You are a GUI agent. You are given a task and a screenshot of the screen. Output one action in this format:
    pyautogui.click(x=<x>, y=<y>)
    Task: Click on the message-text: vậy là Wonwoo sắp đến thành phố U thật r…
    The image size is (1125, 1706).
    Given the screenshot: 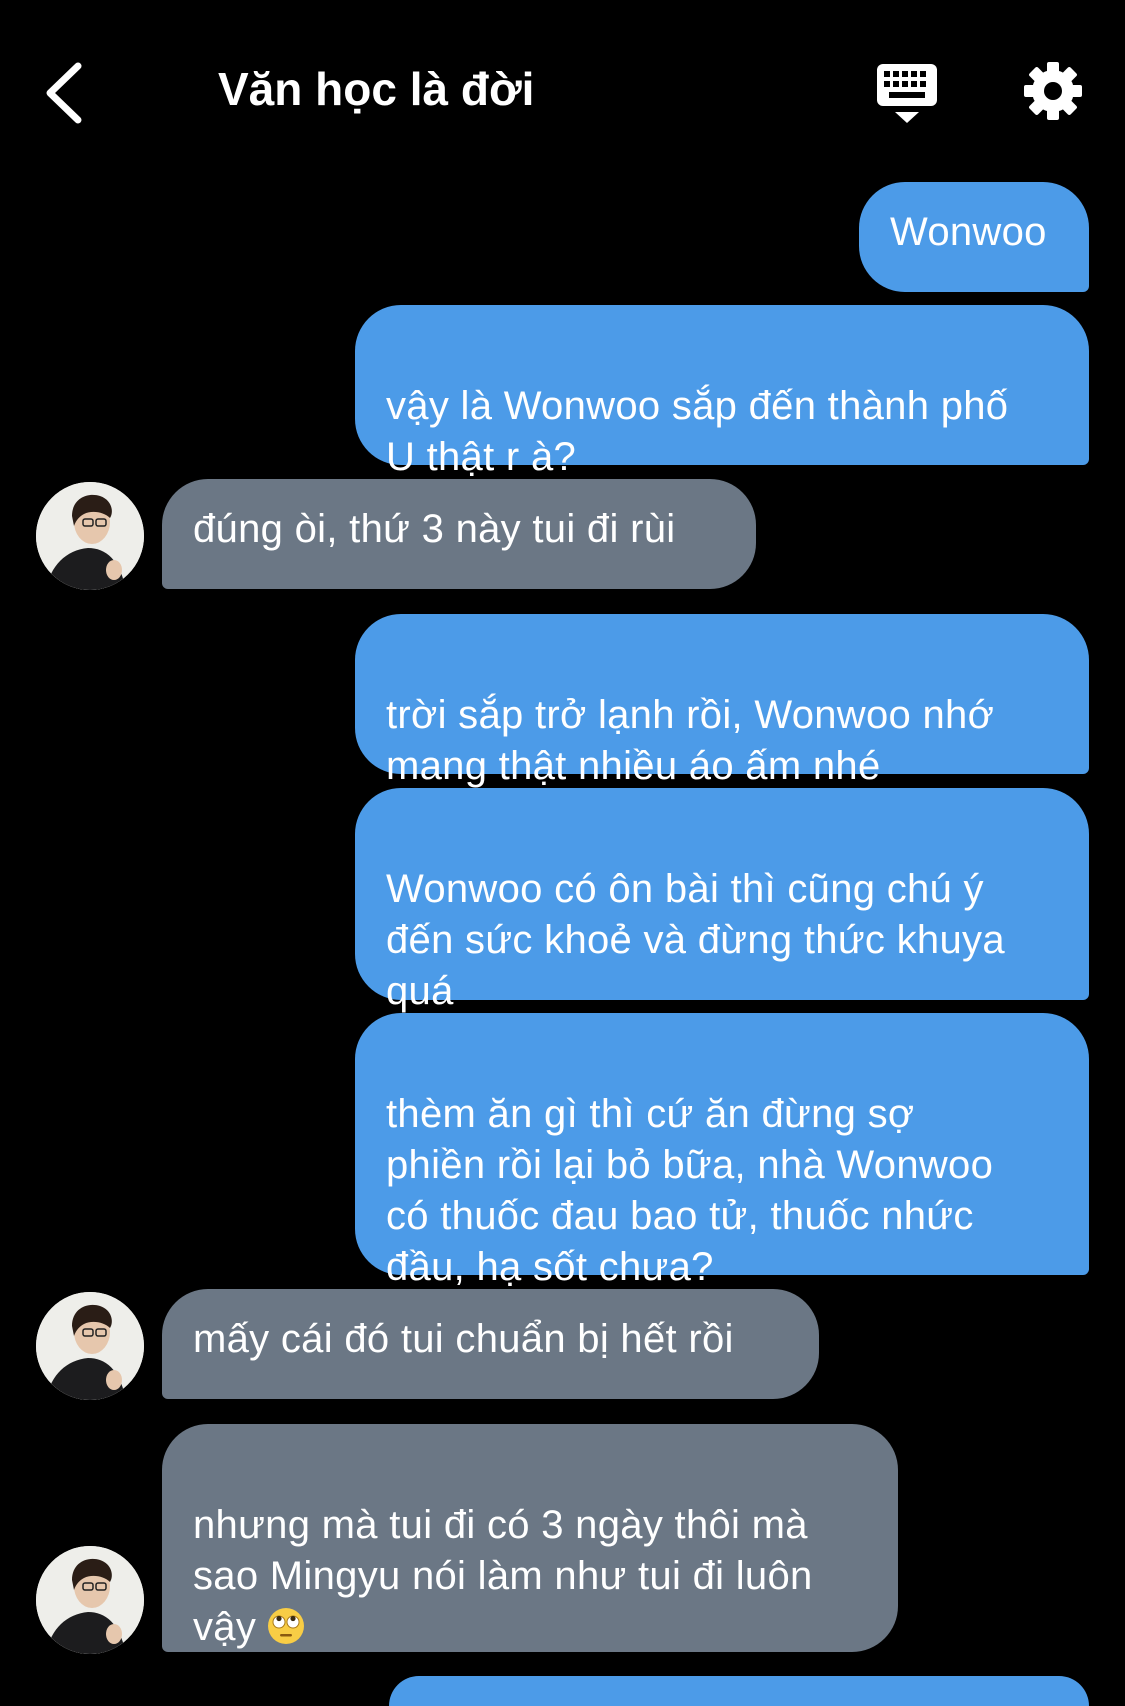 What is the action you would take?
    pyautogui.click(x=697, y=431)
    